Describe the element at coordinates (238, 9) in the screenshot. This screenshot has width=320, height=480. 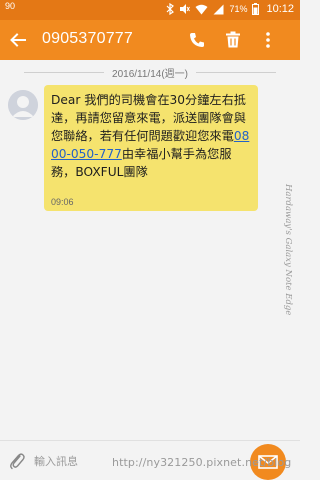
I see `battery-percent: 71%` at that location.